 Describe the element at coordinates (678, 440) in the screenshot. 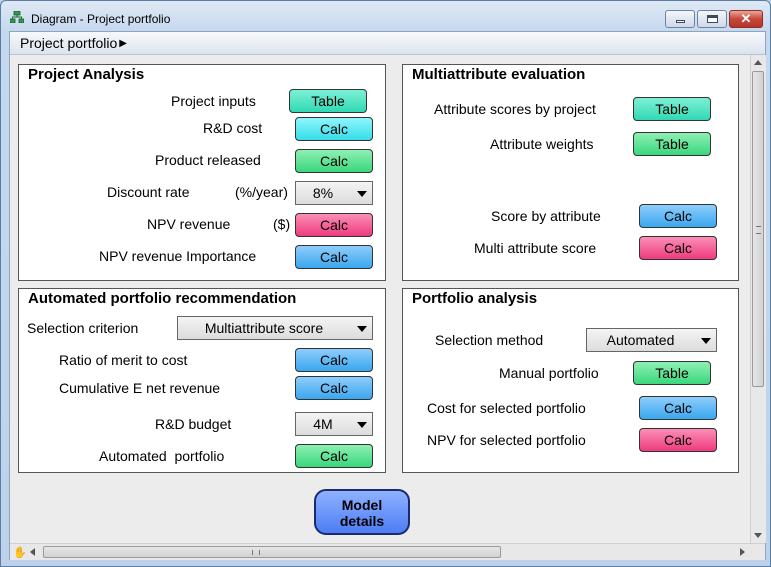

I see `npv-selected-calc-button: Calc` at that location.